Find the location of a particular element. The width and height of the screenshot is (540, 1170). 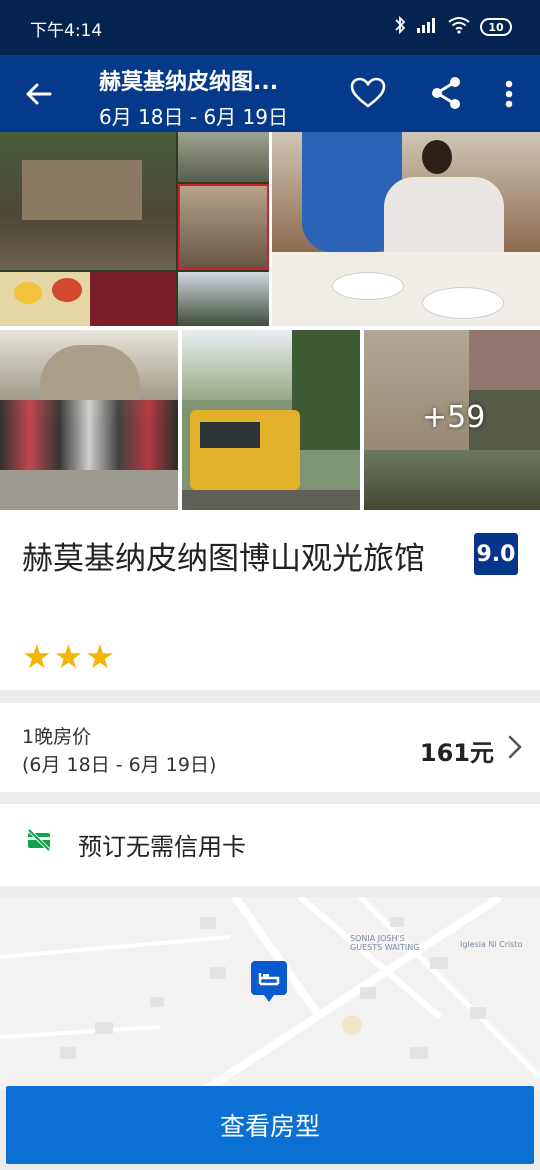

view-rooms-button: 查看房型 is located at coordinates (270, 1125).